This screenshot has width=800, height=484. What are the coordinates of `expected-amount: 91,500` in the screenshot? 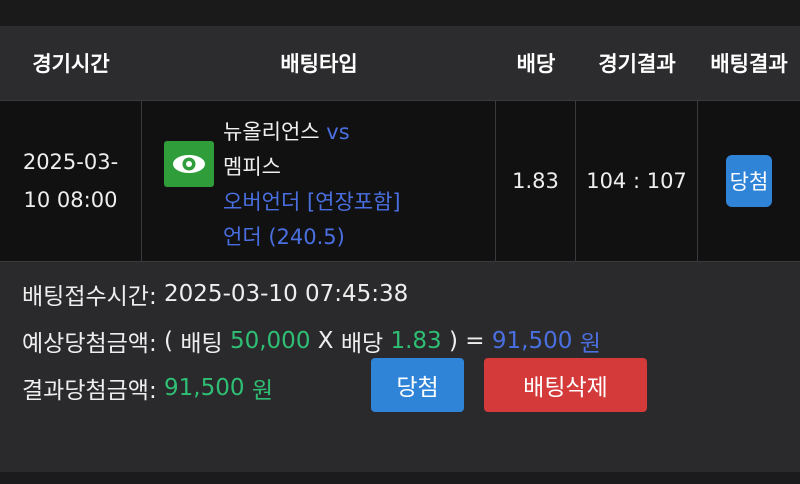 It's located at (532, 340).